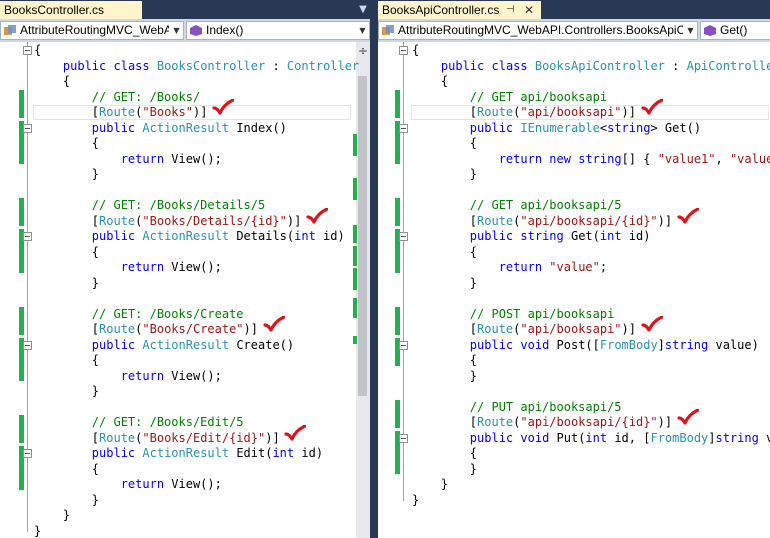 This screenshot has height=538, width=770. What do you see at coordinates (661, 344) in the screenshot?
I see `code-token: ]` at bounding box center [661, 344].